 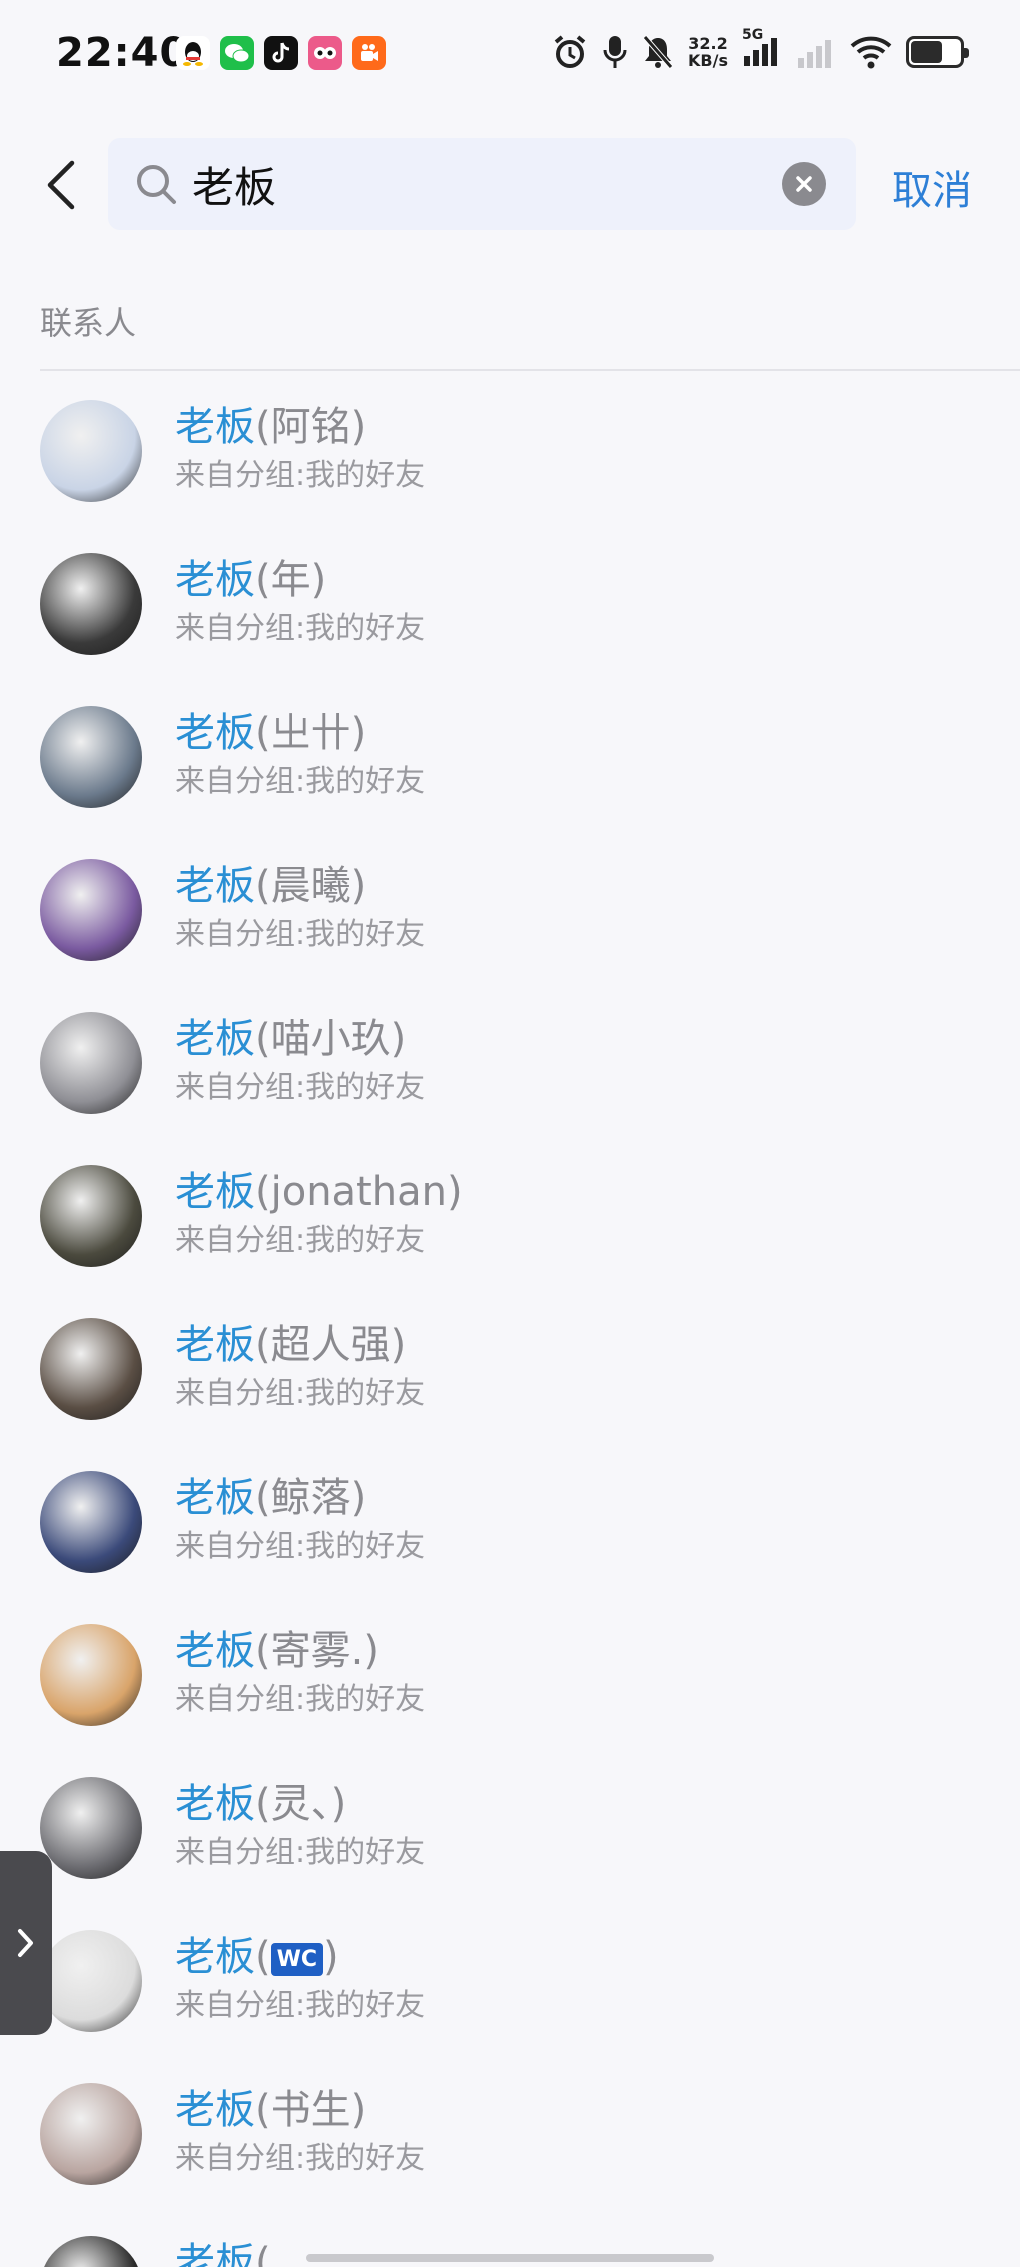 I want to click on contact-name-remark: (喵小玖), so click(x=331, y=1039).